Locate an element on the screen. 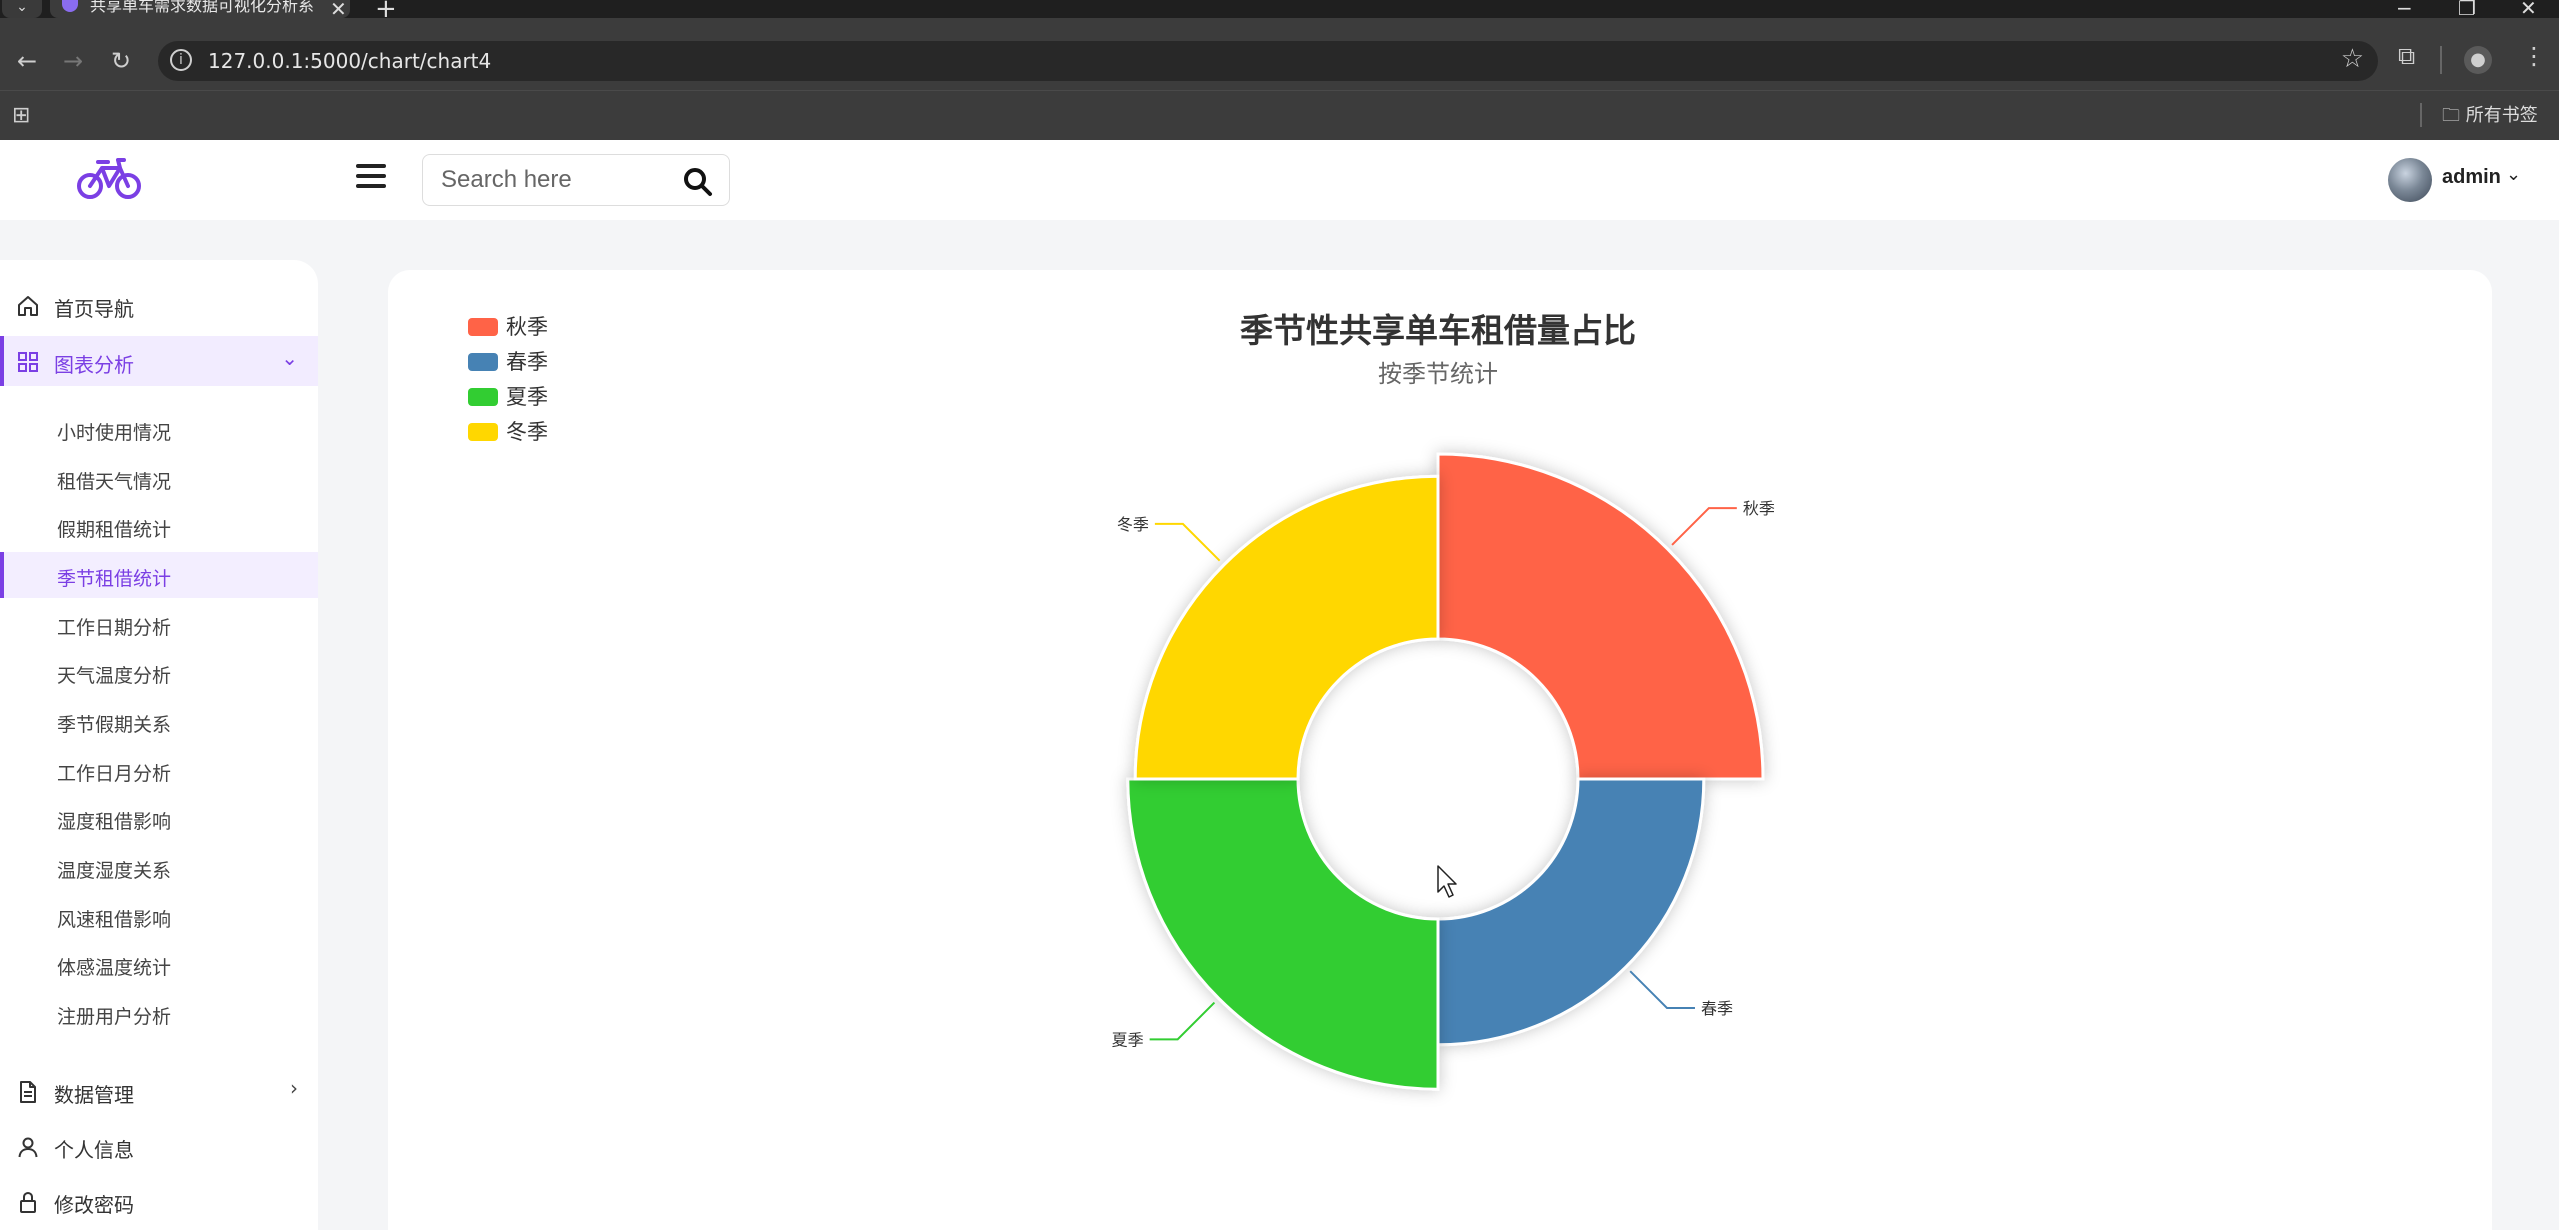  sidebar-subitem-holiday-rental: 假期租借统计 is located at coordinates (159, 526).